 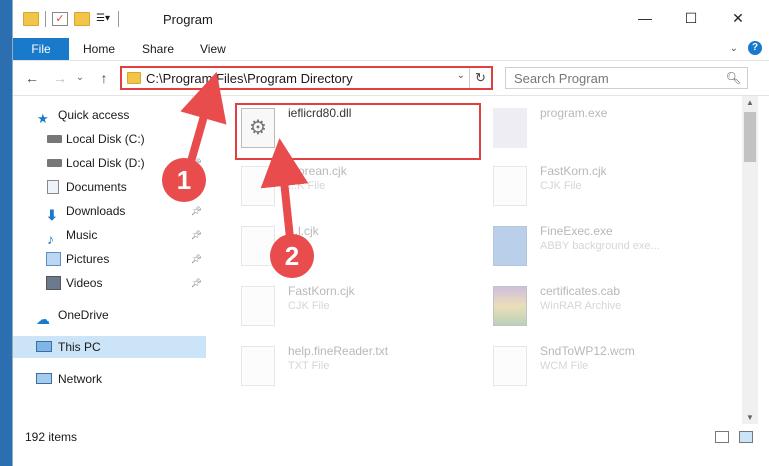 I want to click on arrow-to-address-bar, so click(x=203, y=119).